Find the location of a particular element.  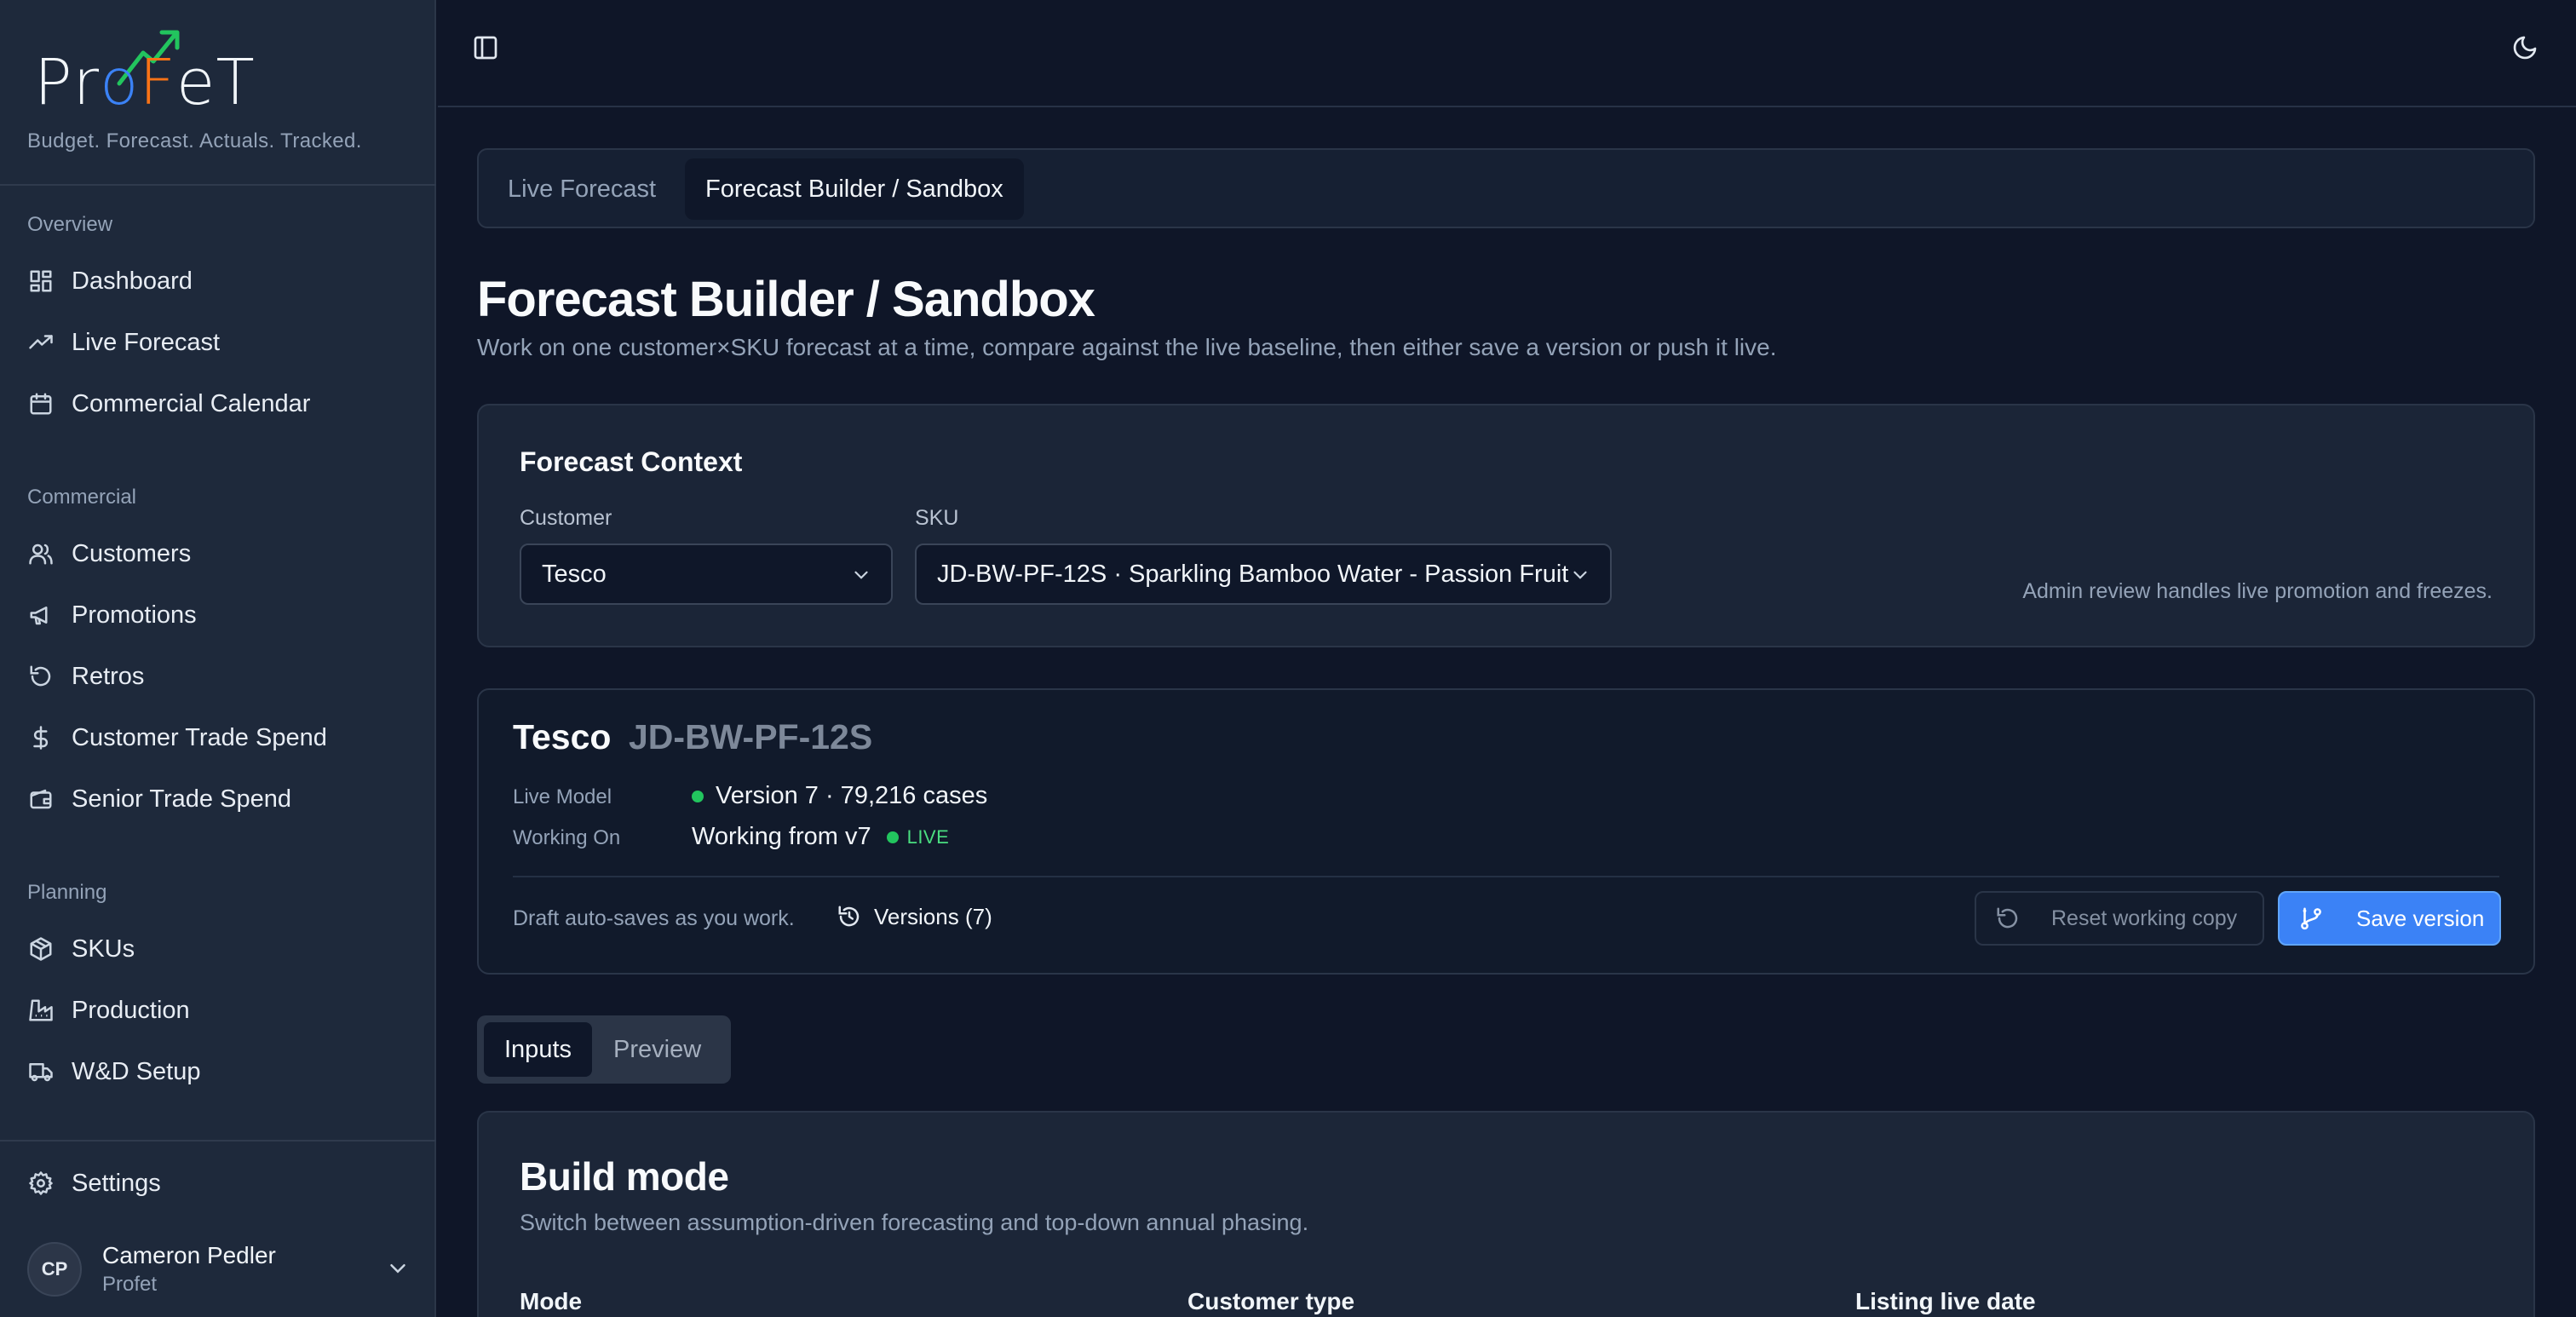

sidebar-item-customer-trade-spend: Customer Trade Spend is located at coordinates (177, 738).